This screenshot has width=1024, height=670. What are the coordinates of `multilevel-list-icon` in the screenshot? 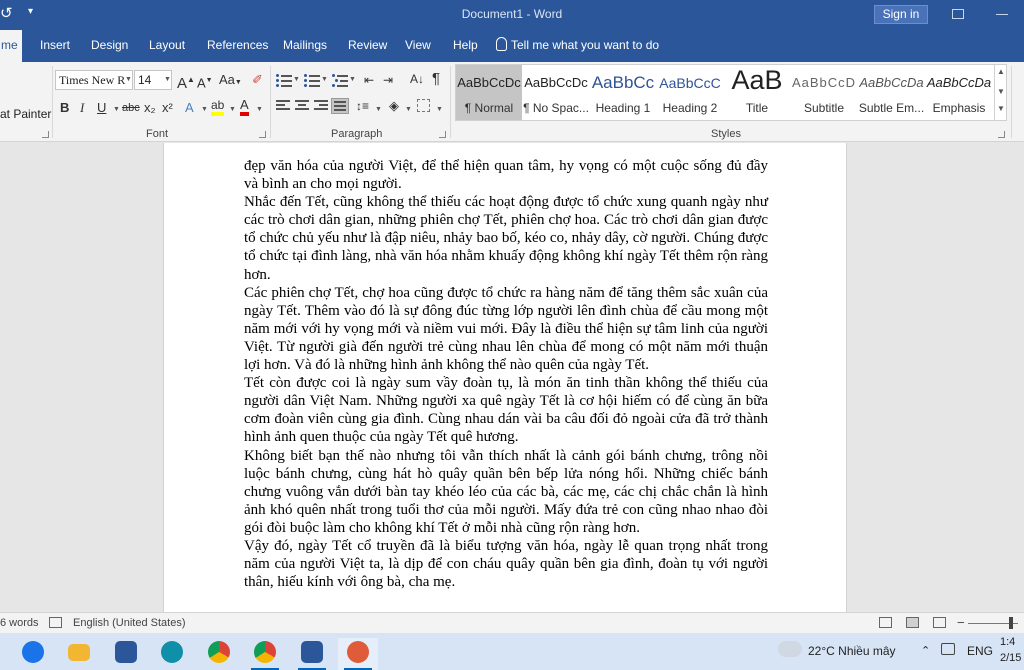 It's located at (340, 80).